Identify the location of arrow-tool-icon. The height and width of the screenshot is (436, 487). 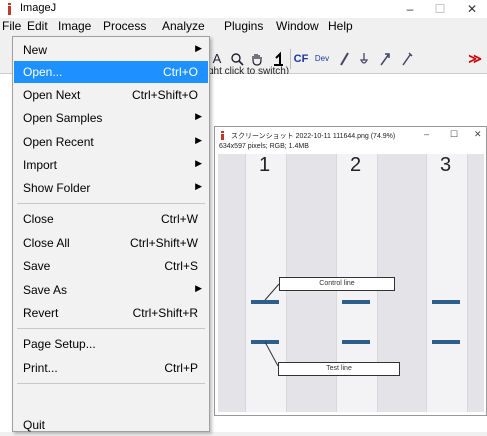
(385, 59).